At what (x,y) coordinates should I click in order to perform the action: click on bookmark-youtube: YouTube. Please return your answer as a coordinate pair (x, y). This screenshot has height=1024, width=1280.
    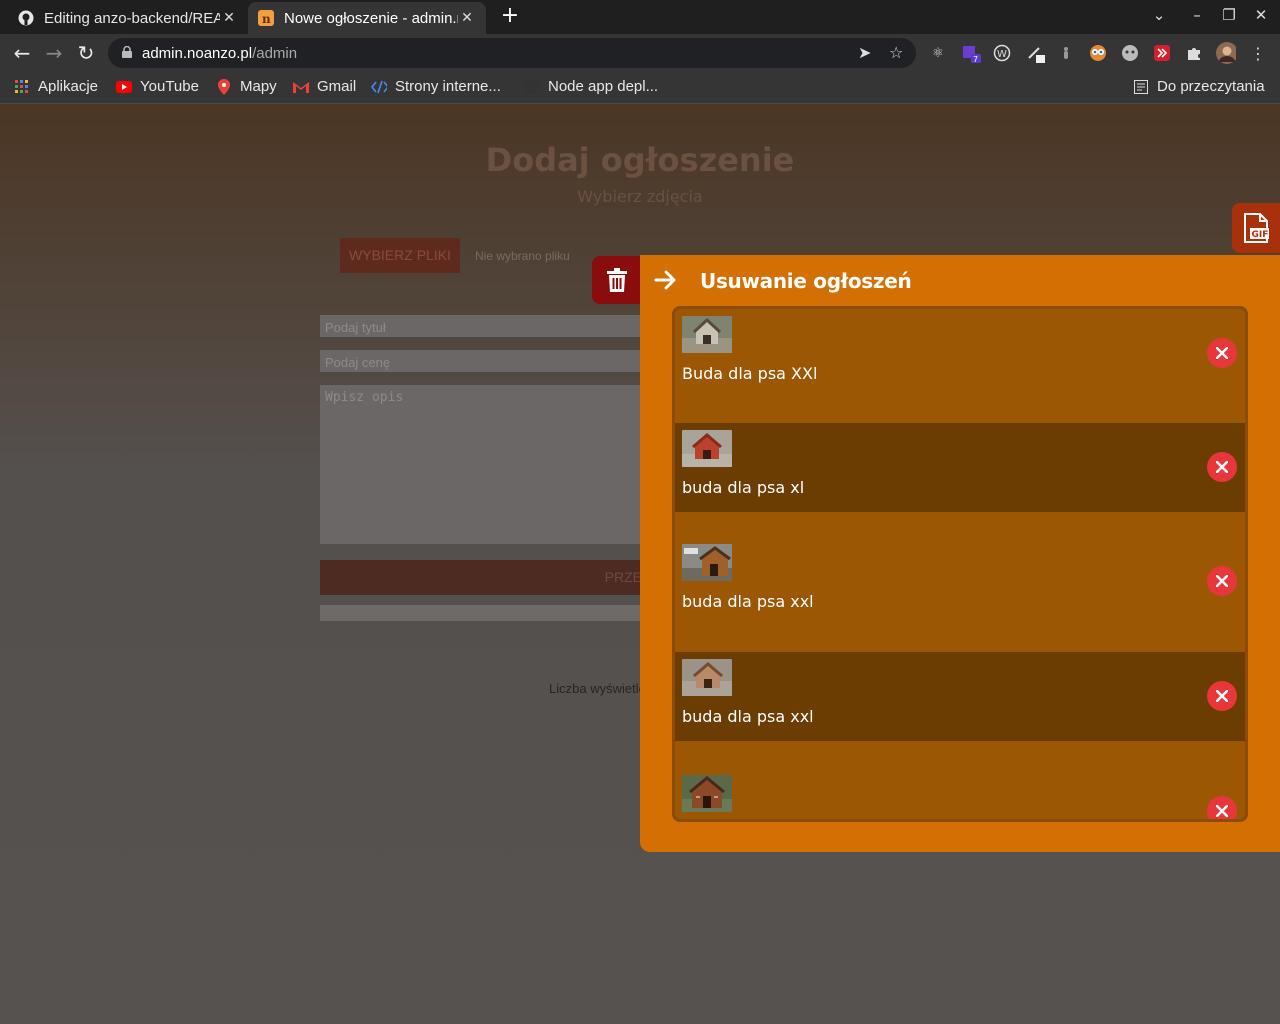
    Looking at the image, I should click on (157, 86).